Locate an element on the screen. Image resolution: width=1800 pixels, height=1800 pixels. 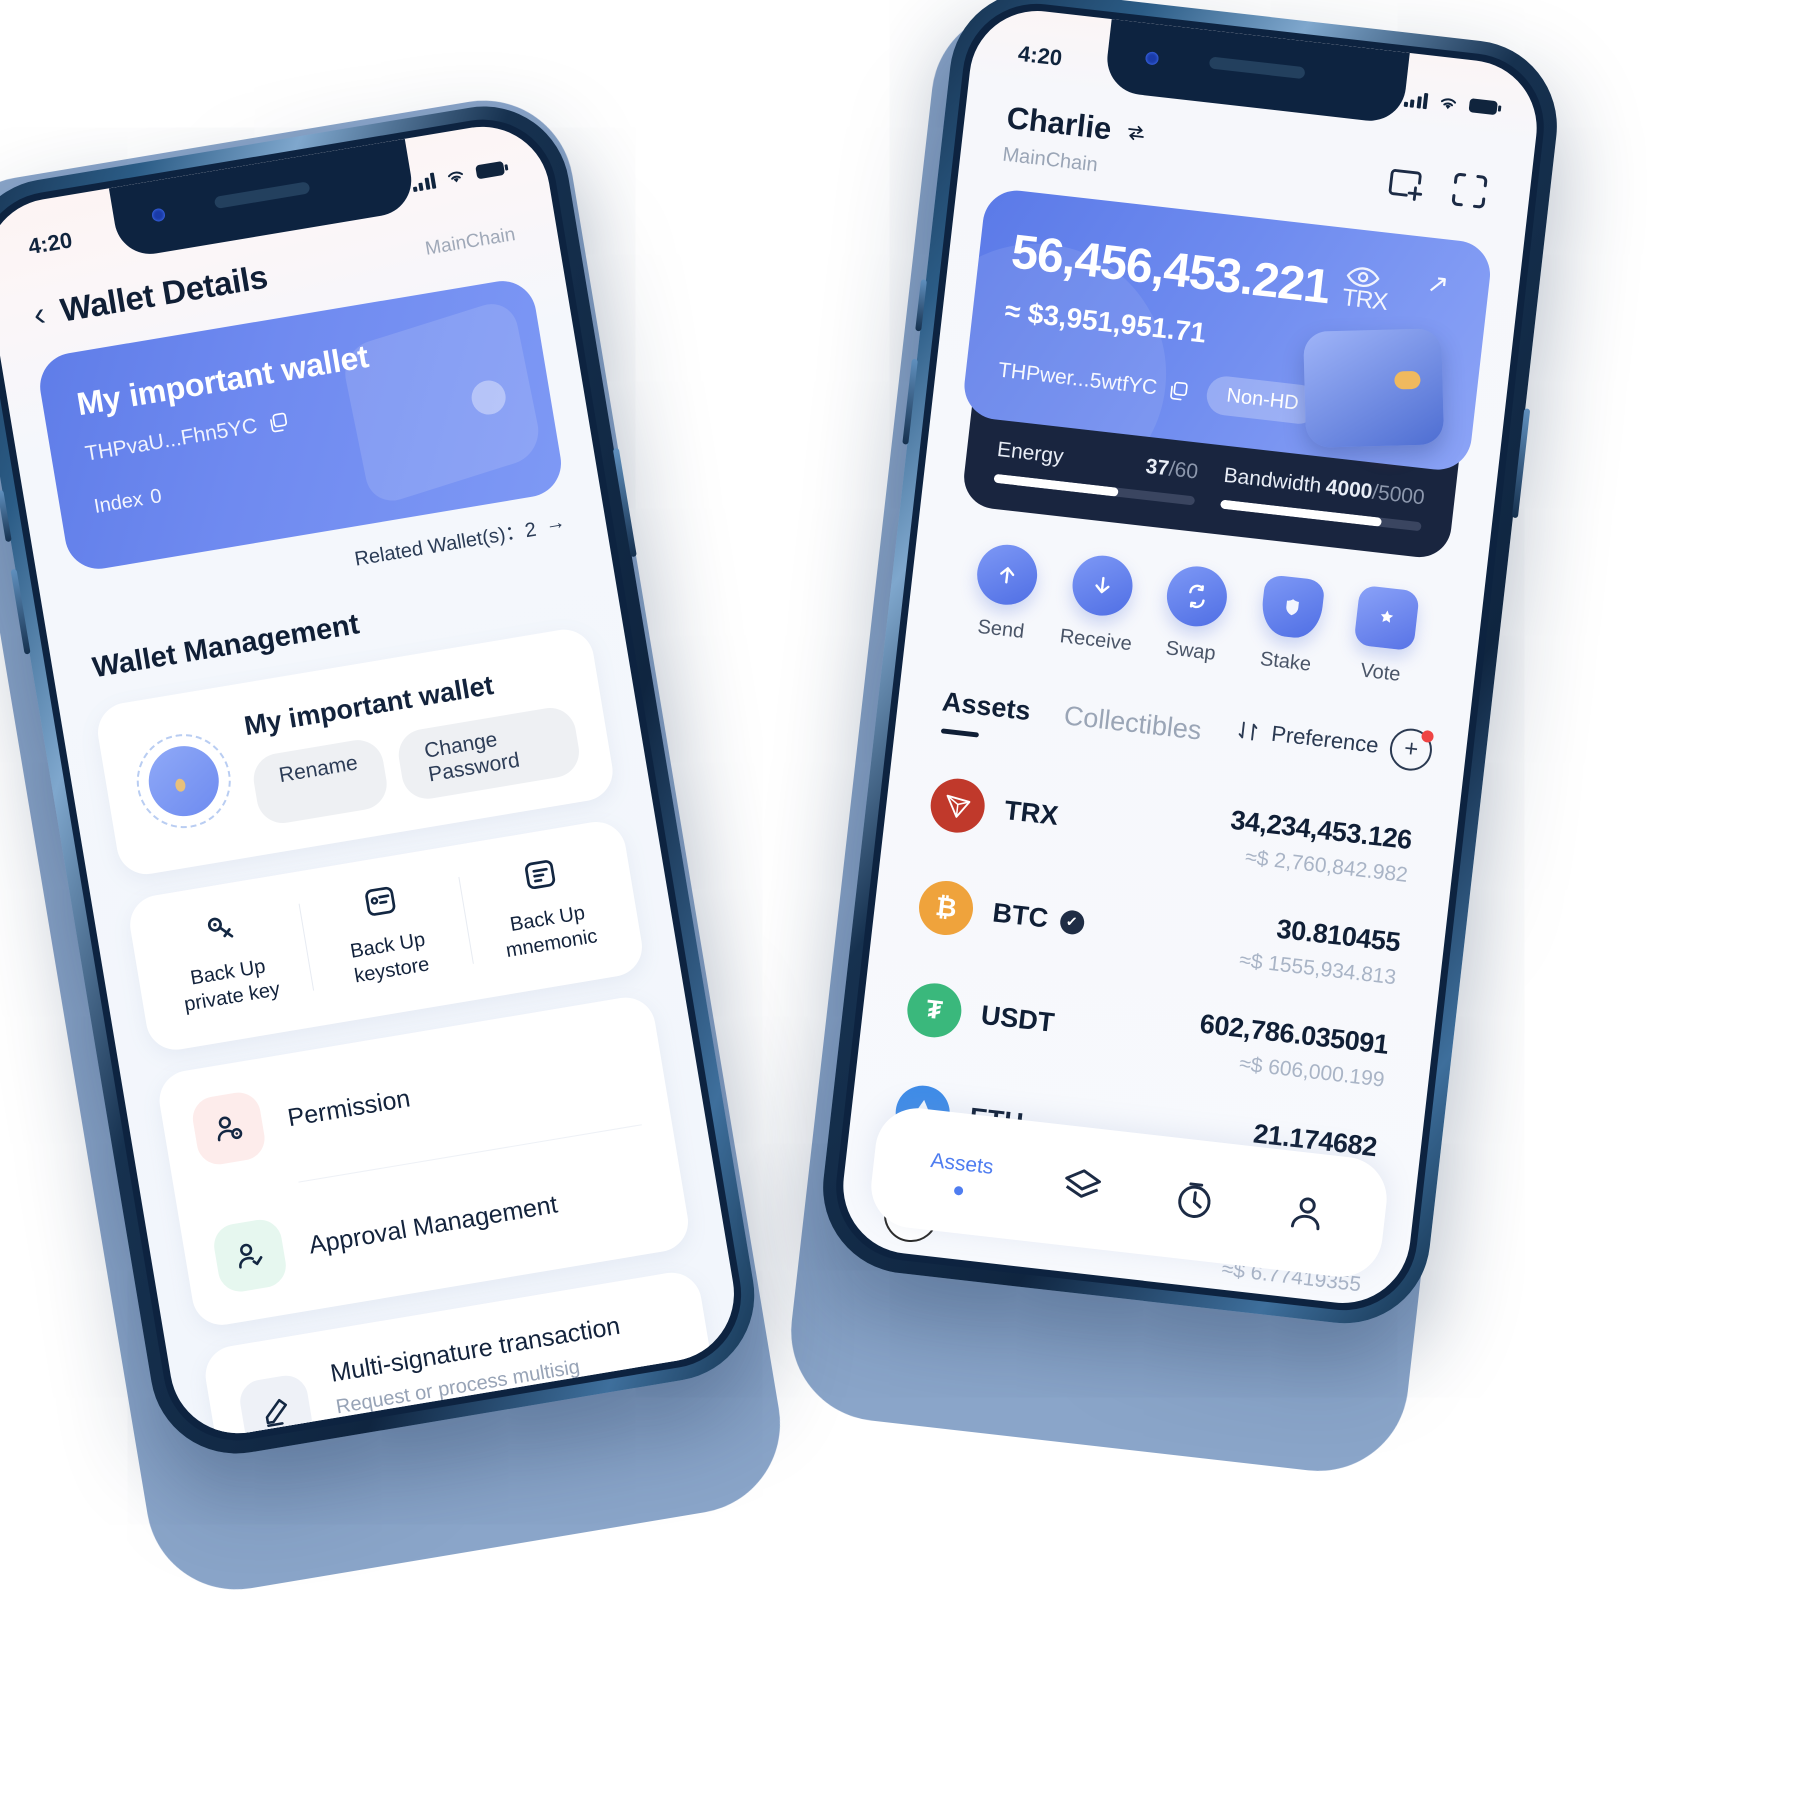
action-swap: Swap is located at coordinates (1195, 614).